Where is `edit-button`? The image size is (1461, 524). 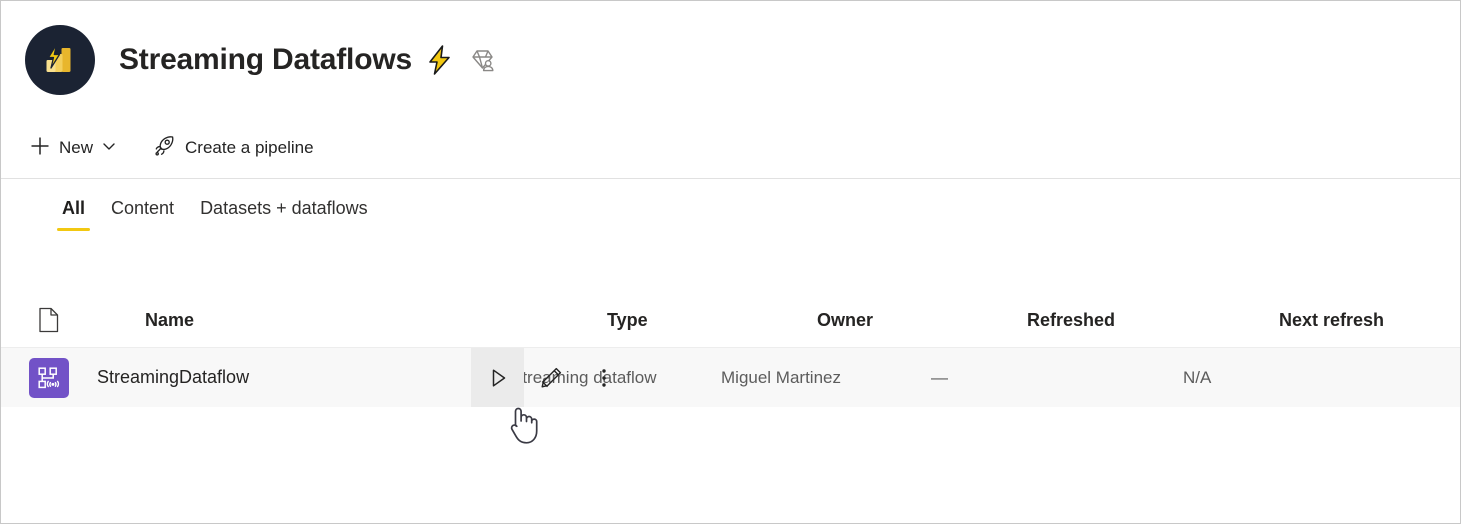
edit-button is located at coordinates (550, 377).